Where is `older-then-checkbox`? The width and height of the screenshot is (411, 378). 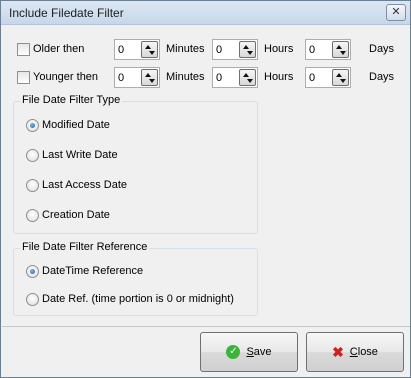
older-then-checkbox is located at coordinates (23, 49).